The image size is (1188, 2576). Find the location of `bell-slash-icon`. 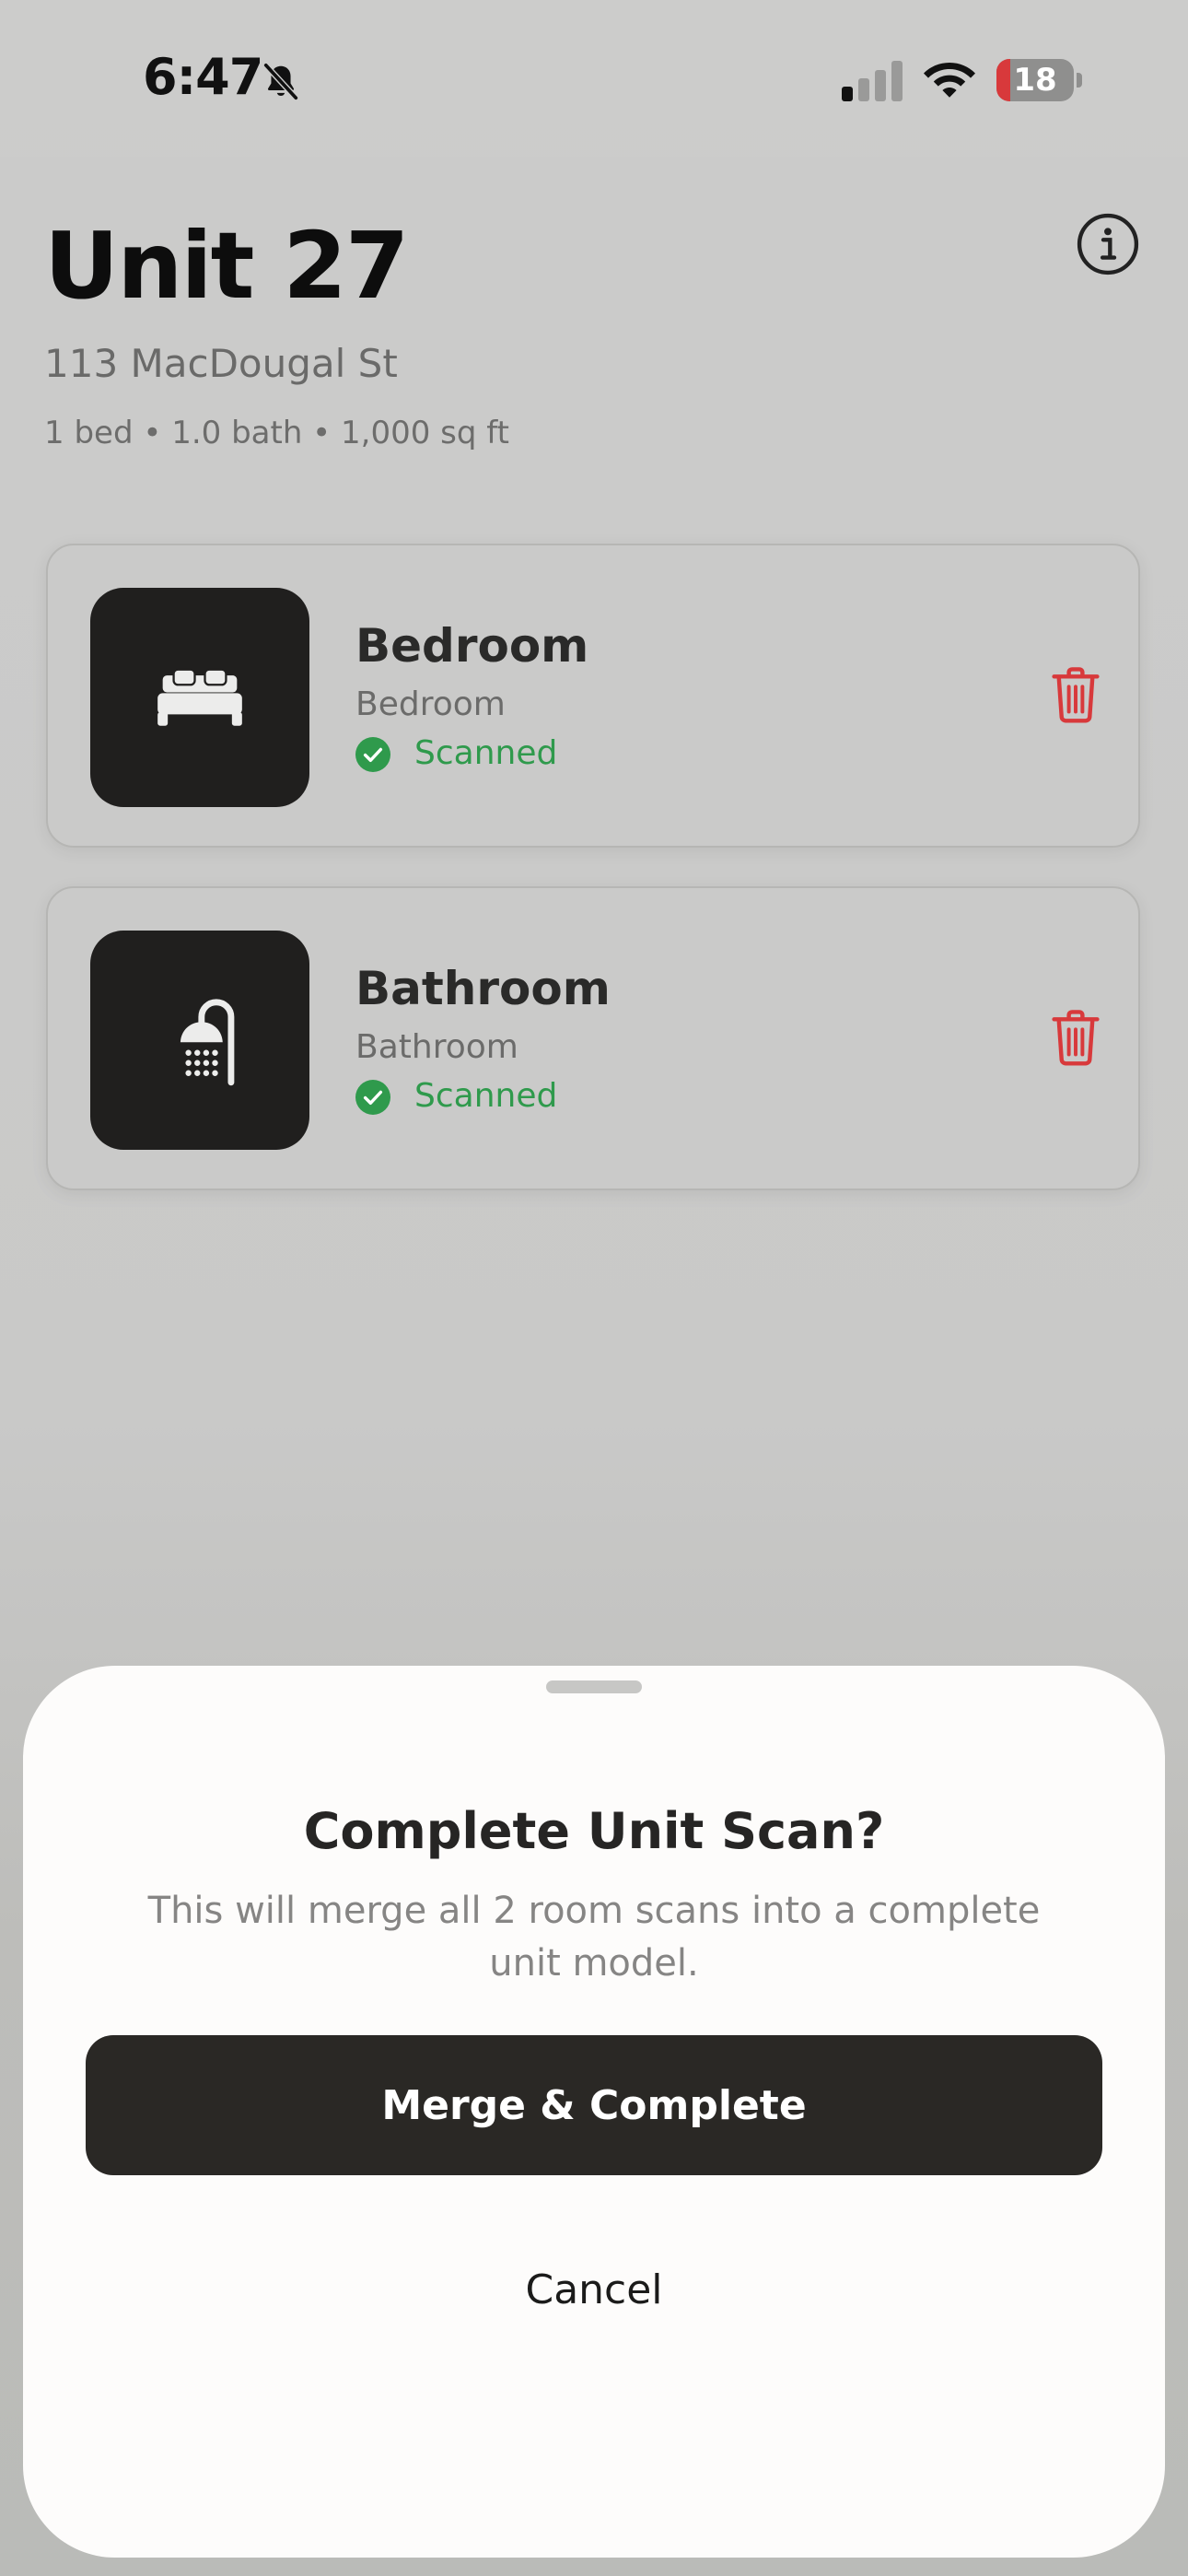

bell-slash-icon is located at coordinates (280, 81).